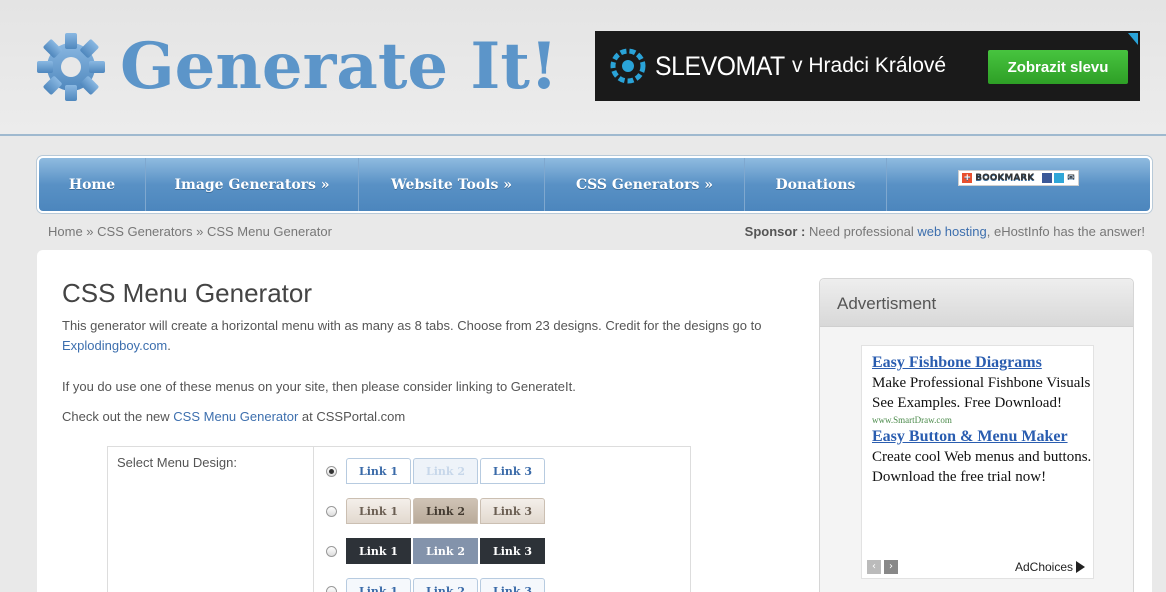  I want to click on twitter-icon, so click(1059, 177).